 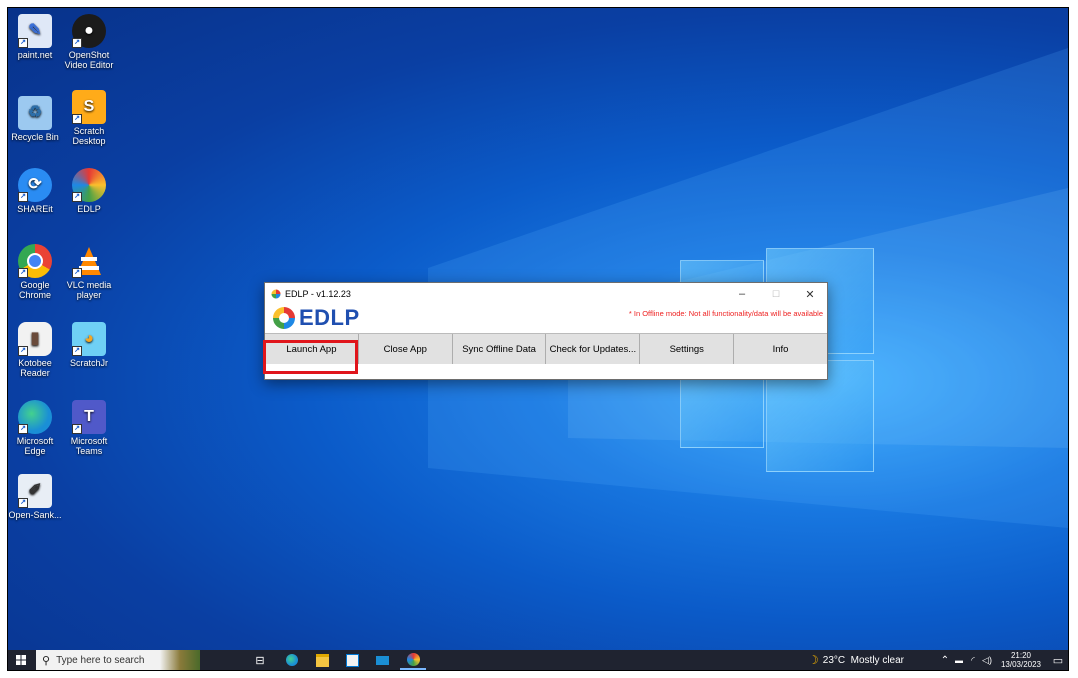 What do you see at coordinates (413, 660) in the screenshot?
I see `taskbar-edlp-icon` at bounding box center [413, 660].